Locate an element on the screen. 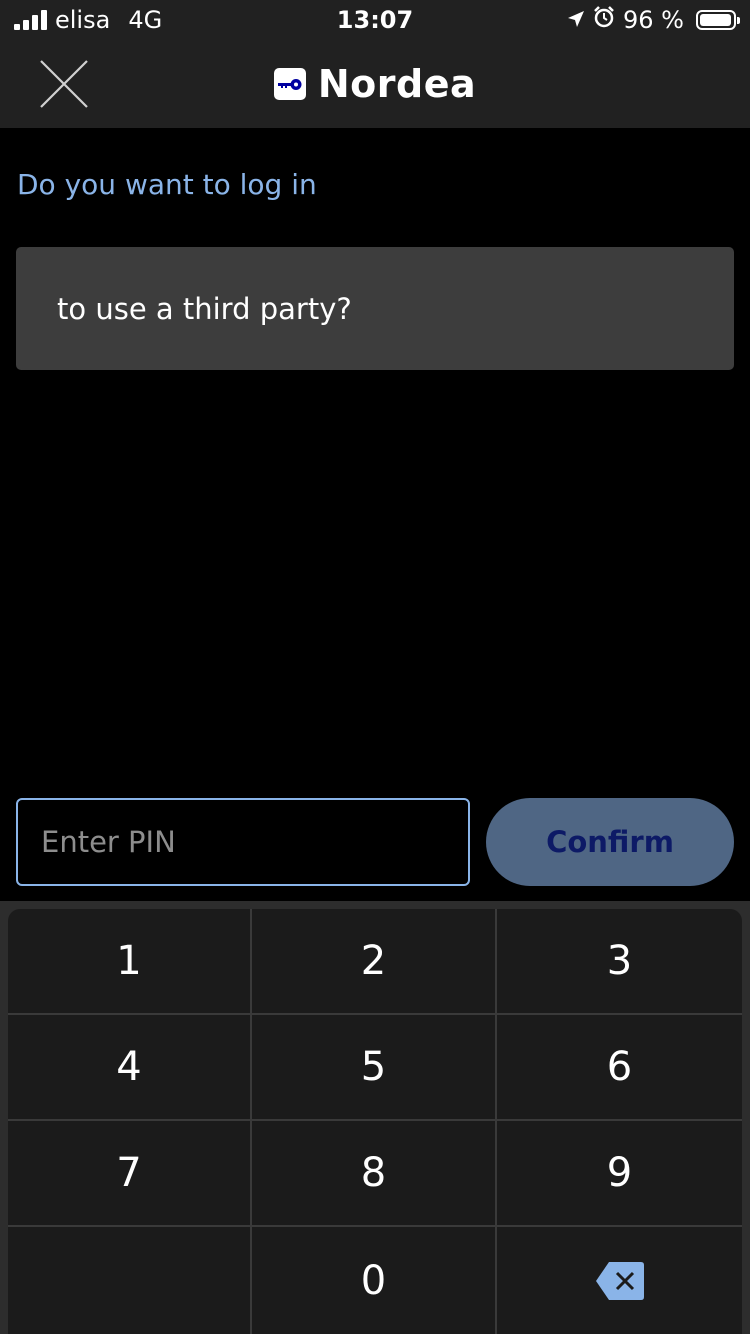  key-5: 5 is located at coordinates (374, 1068).